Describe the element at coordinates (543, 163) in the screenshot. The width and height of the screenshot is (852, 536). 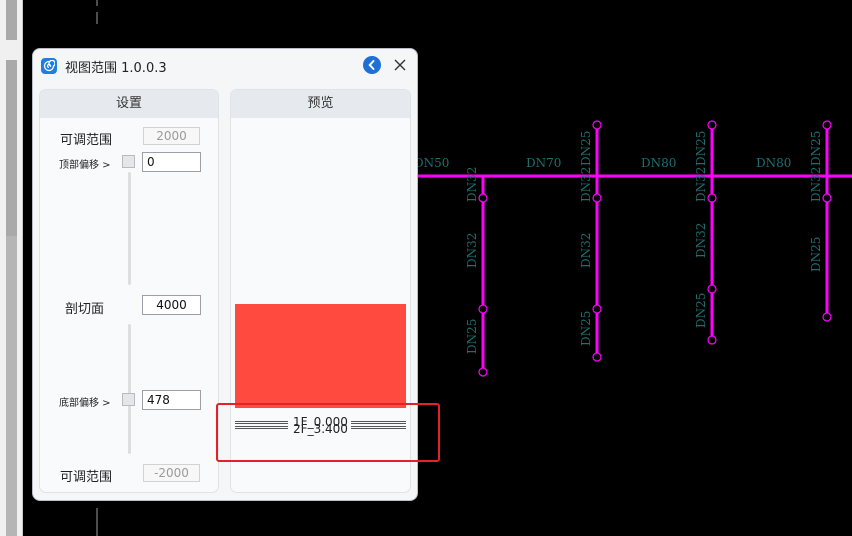
I see `pipe-label: DN70` at that location.